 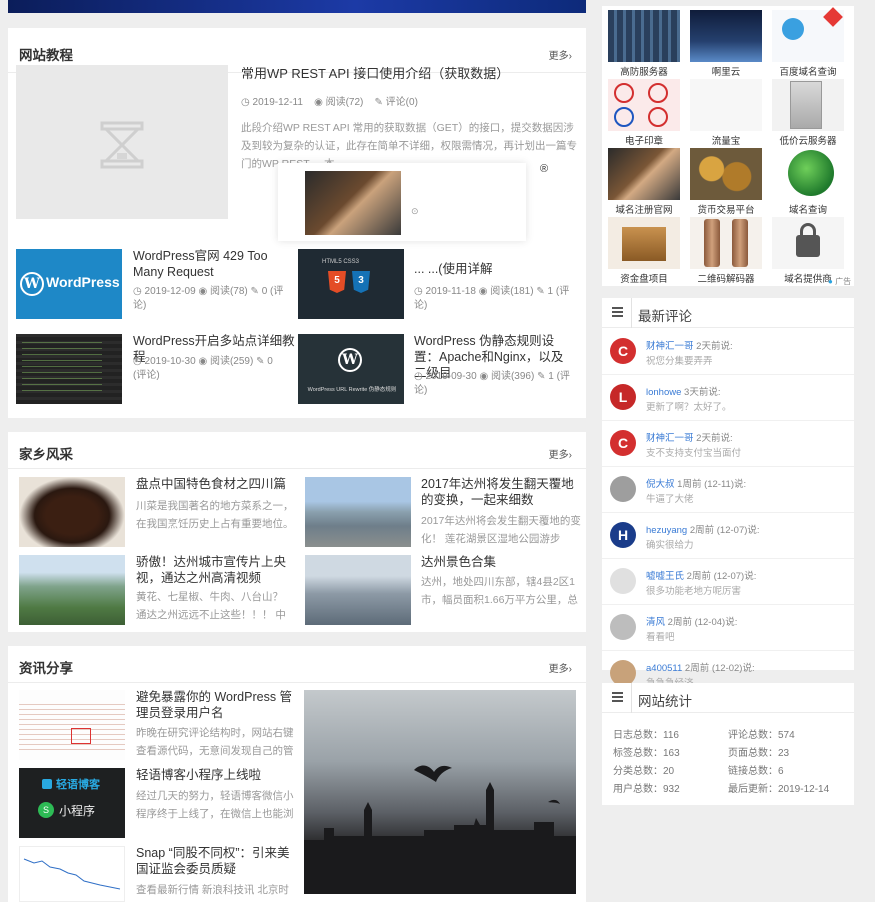 I want to click on comment-text: 很多功能老地方呢厉害, so click(x=693, y=590).